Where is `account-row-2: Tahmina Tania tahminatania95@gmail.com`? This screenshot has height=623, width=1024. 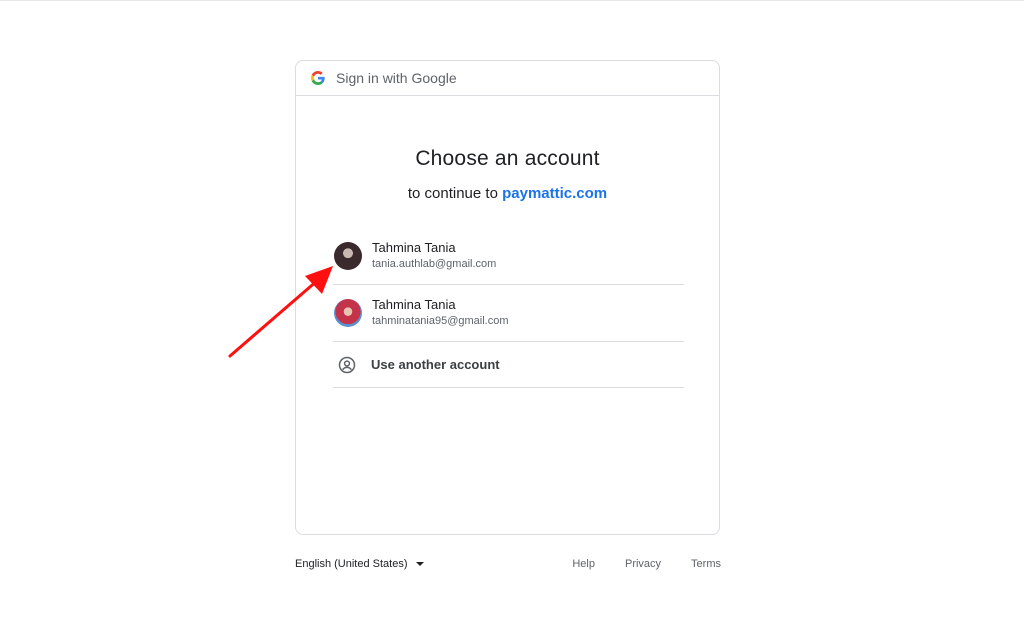
account-row-2: Tahmina Tania tahminatania95@gmail.com is located at coordinates (508, 313).